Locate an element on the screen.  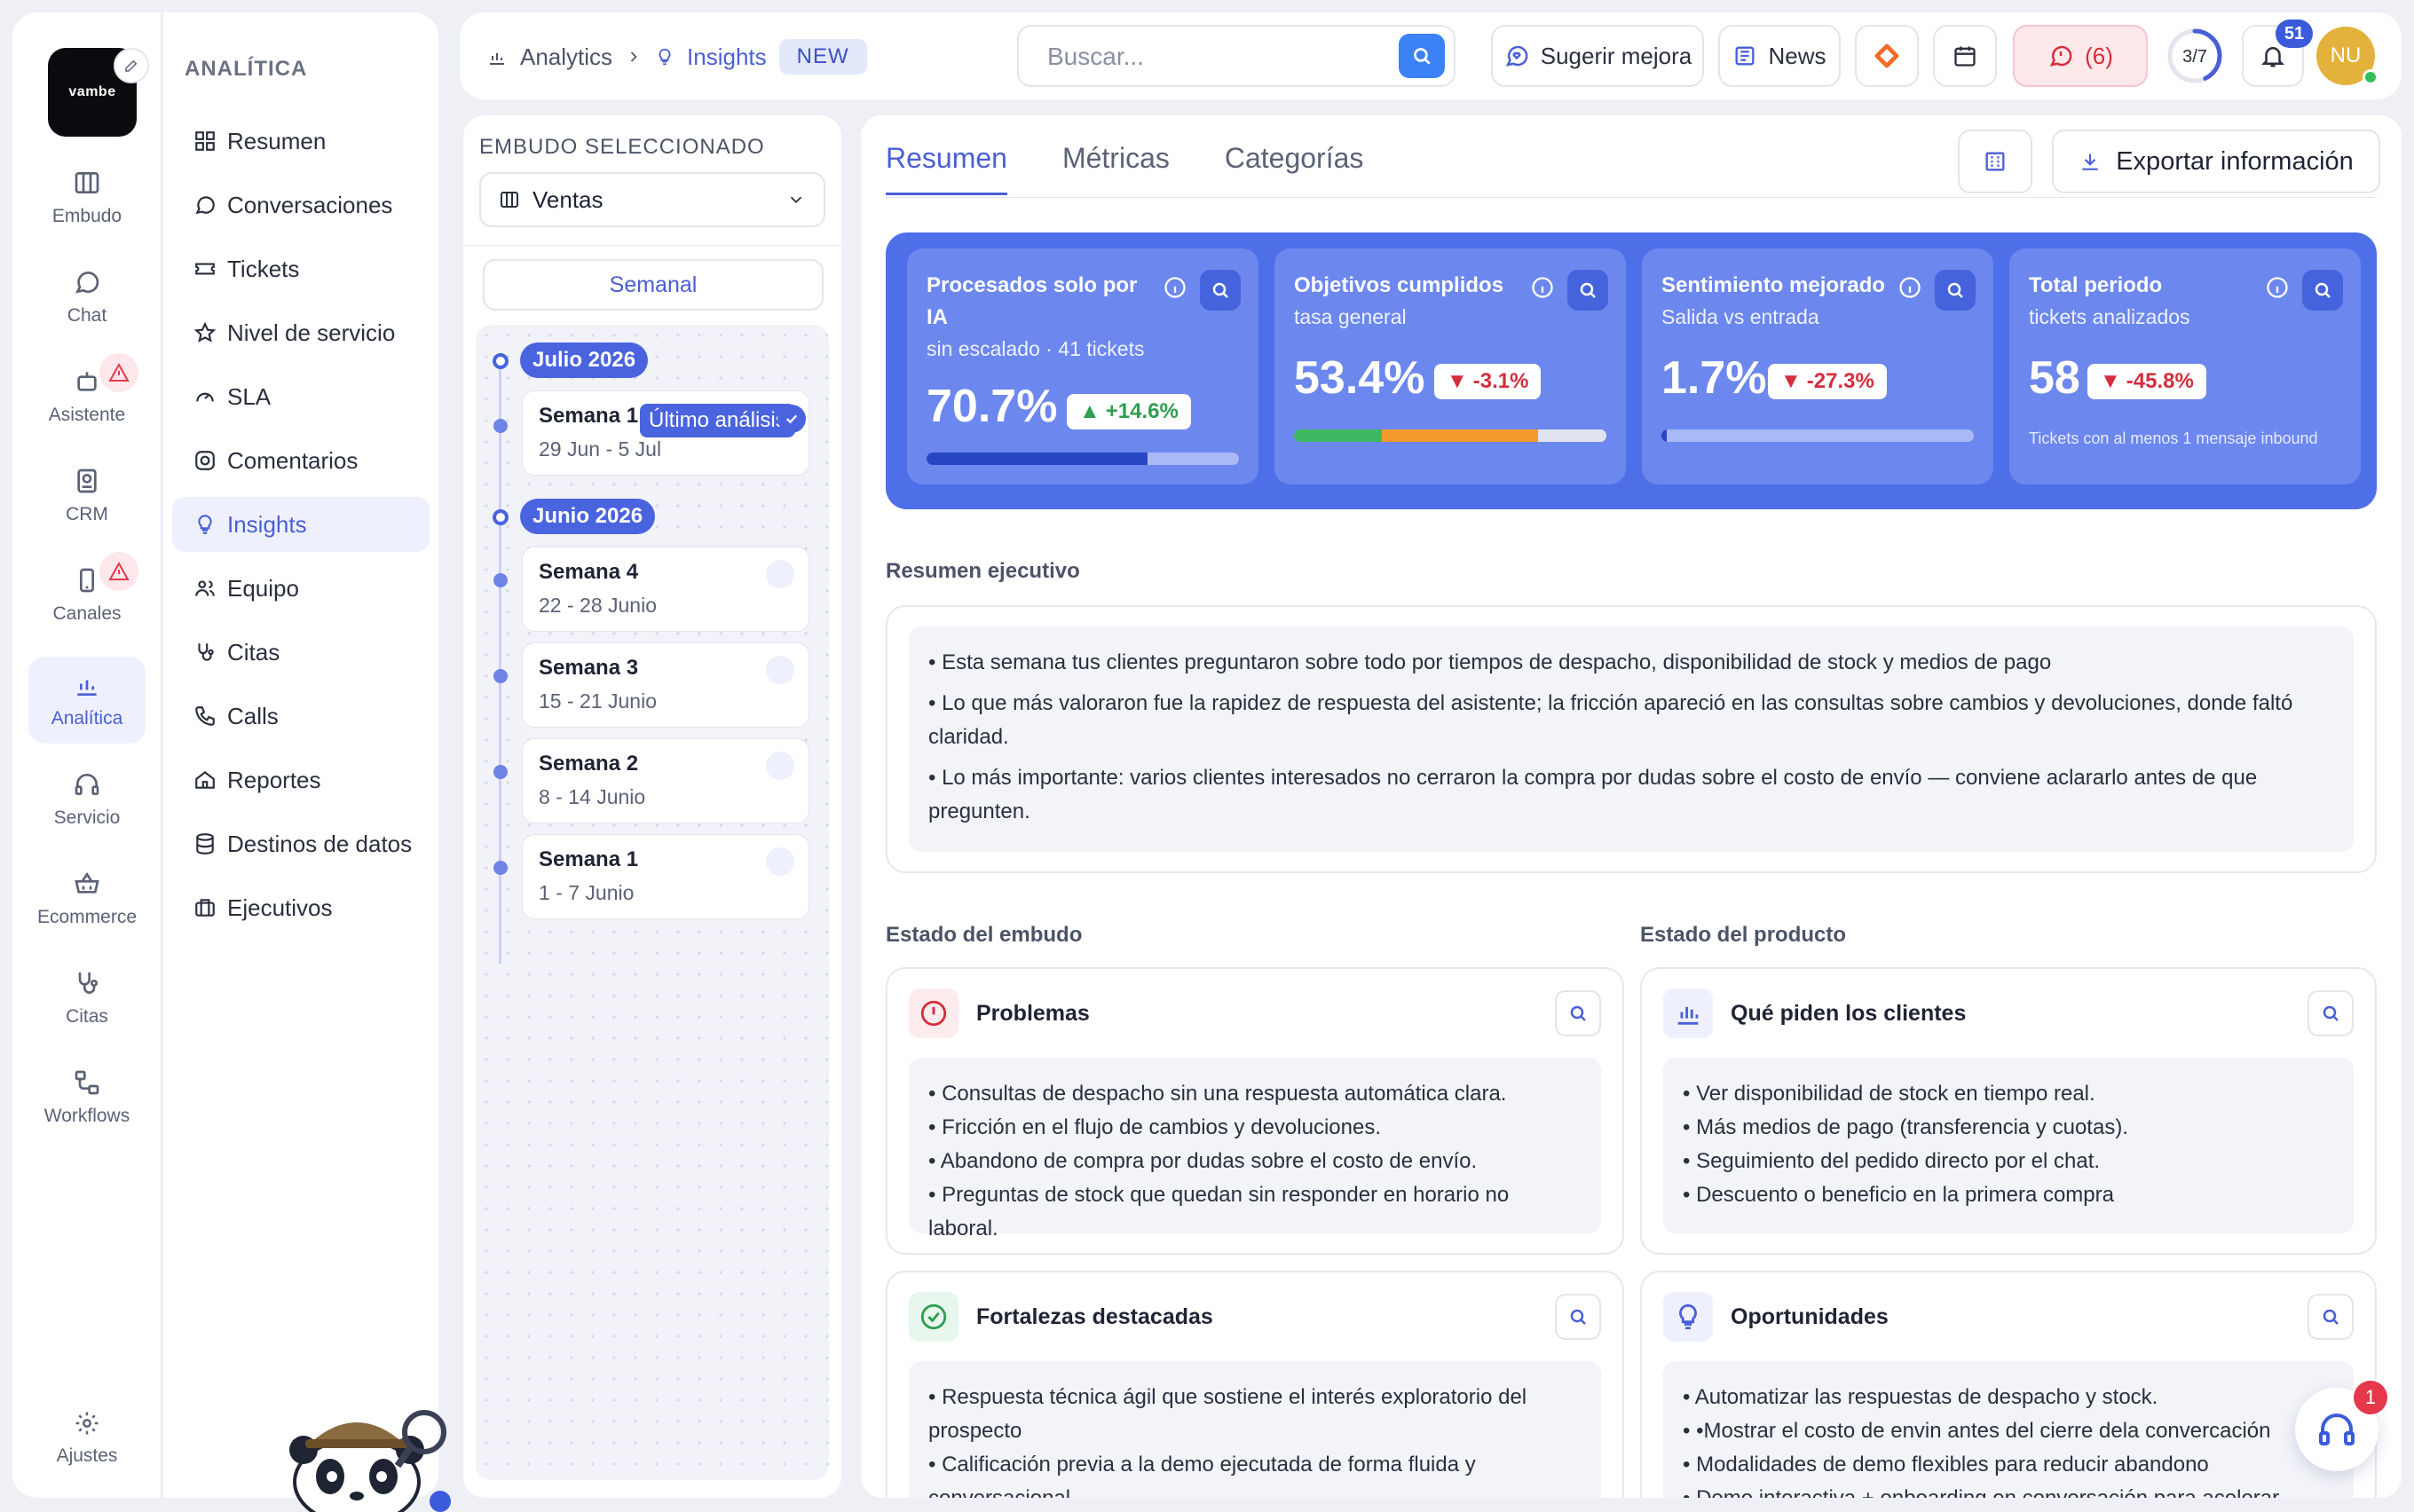
week-card: Semana 1 1 - 7 Junio is located at coordinates (665, 877).